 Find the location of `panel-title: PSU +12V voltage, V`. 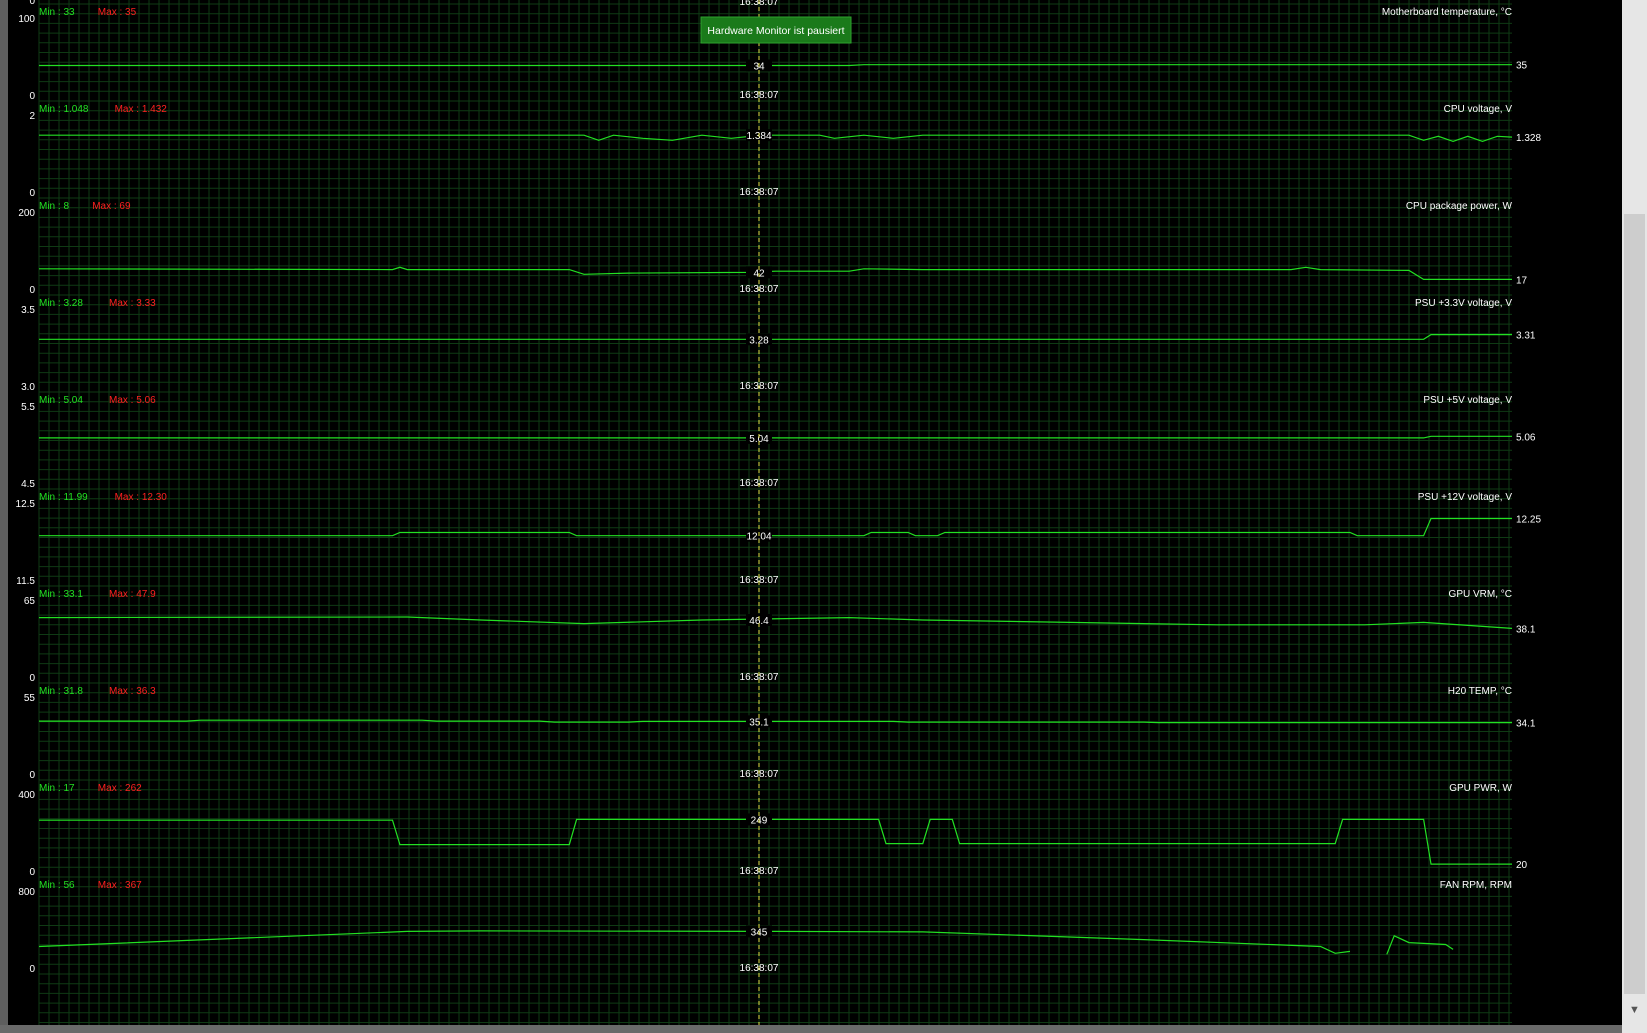

panel-title: PSU +12V voltage, V is located at coordinates (1465, 497).